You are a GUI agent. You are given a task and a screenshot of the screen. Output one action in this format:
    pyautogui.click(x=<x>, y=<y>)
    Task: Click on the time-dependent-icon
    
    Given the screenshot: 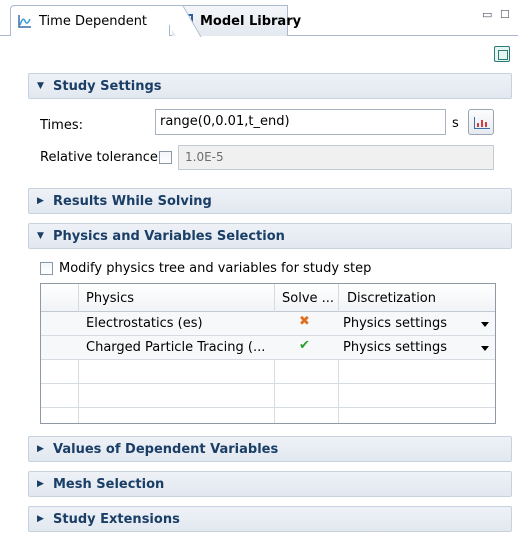 What is the action you would take?
    pyautogui.click(x=25, y=21)
    